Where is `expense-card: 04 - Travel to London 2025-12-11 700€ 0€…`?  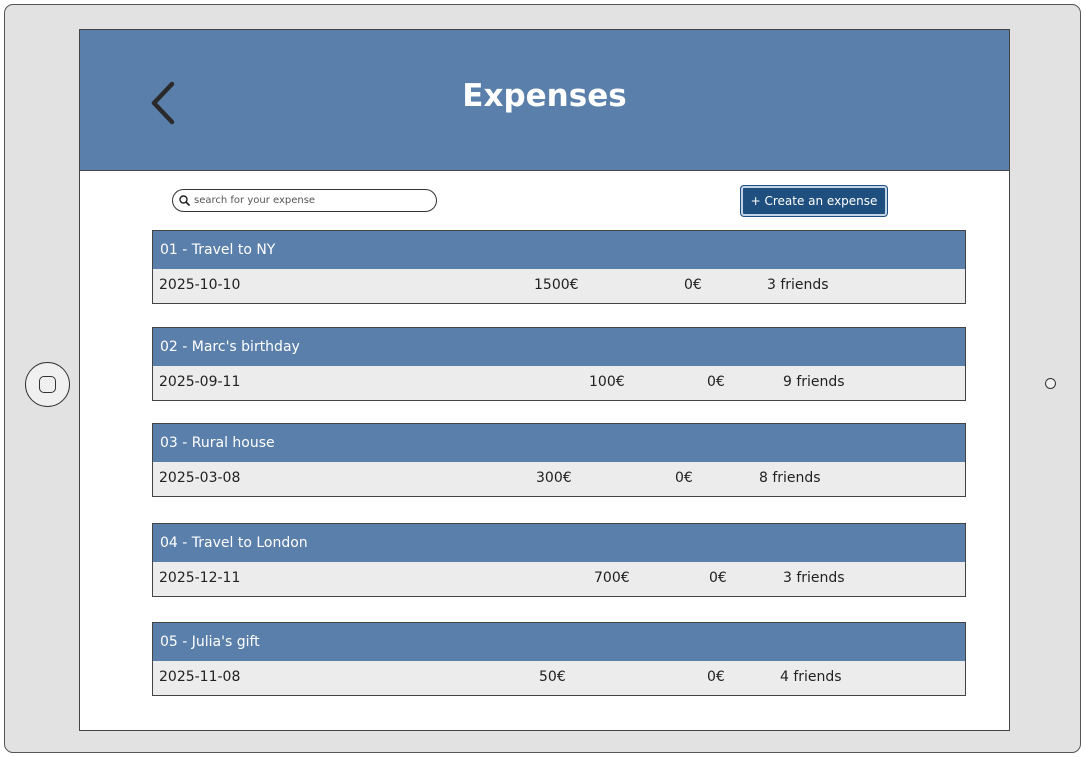
expense-card: 04 - Travel to London 2025-12-11 700€ 0€… is located at coordinates (559, 560).